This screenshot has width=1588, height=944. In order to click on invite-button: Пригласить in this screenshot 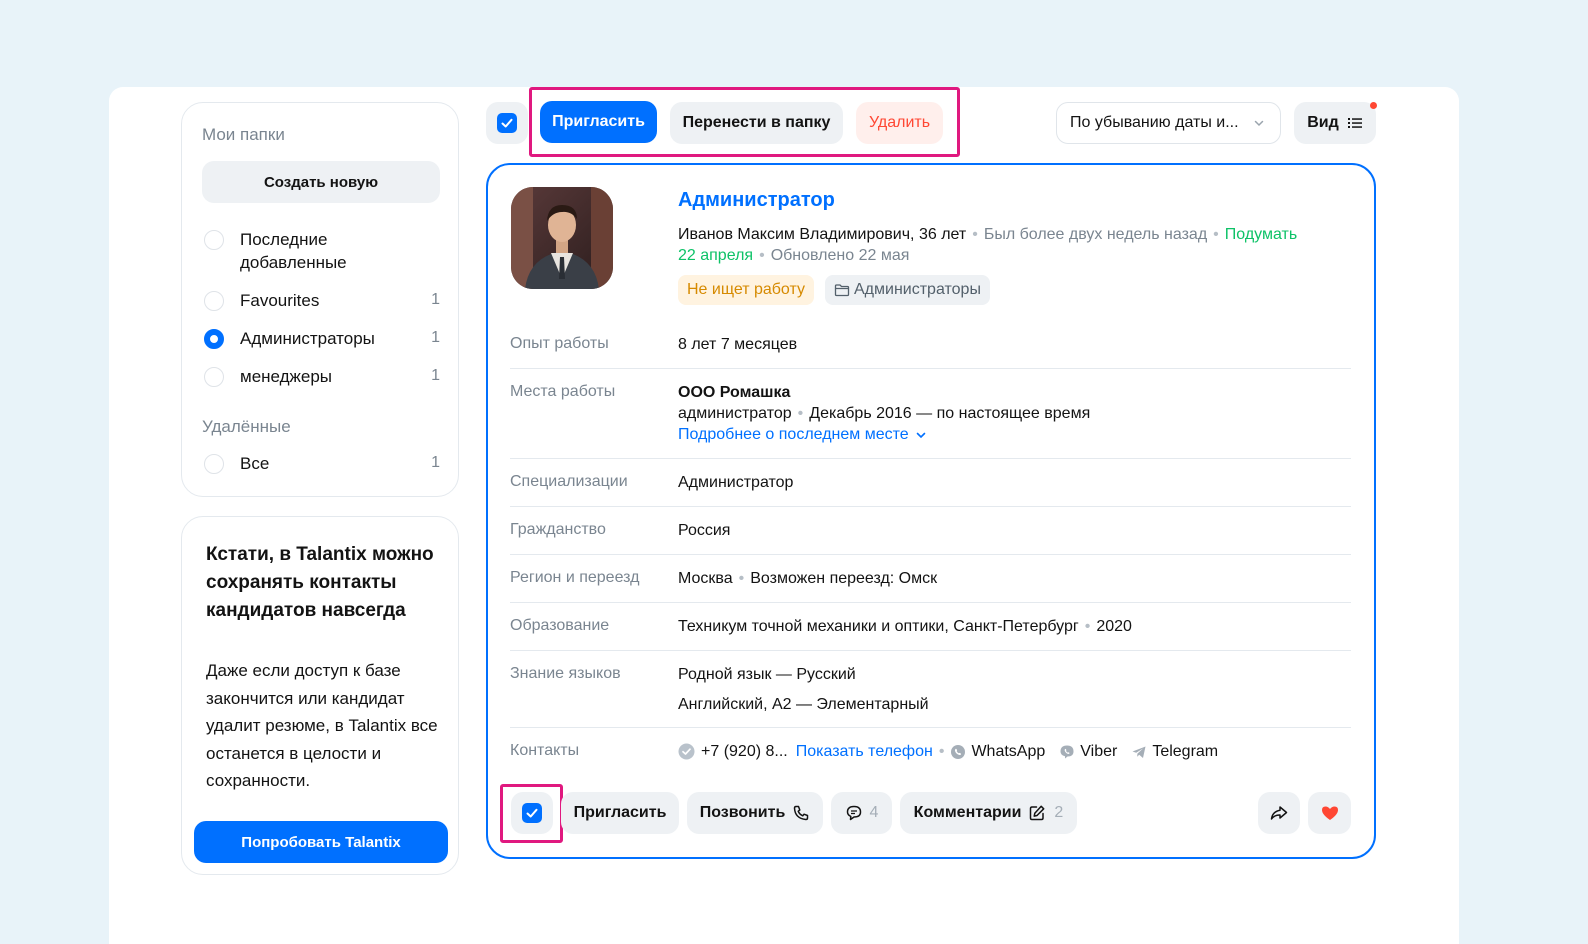, I will do `click(620, 813)`.